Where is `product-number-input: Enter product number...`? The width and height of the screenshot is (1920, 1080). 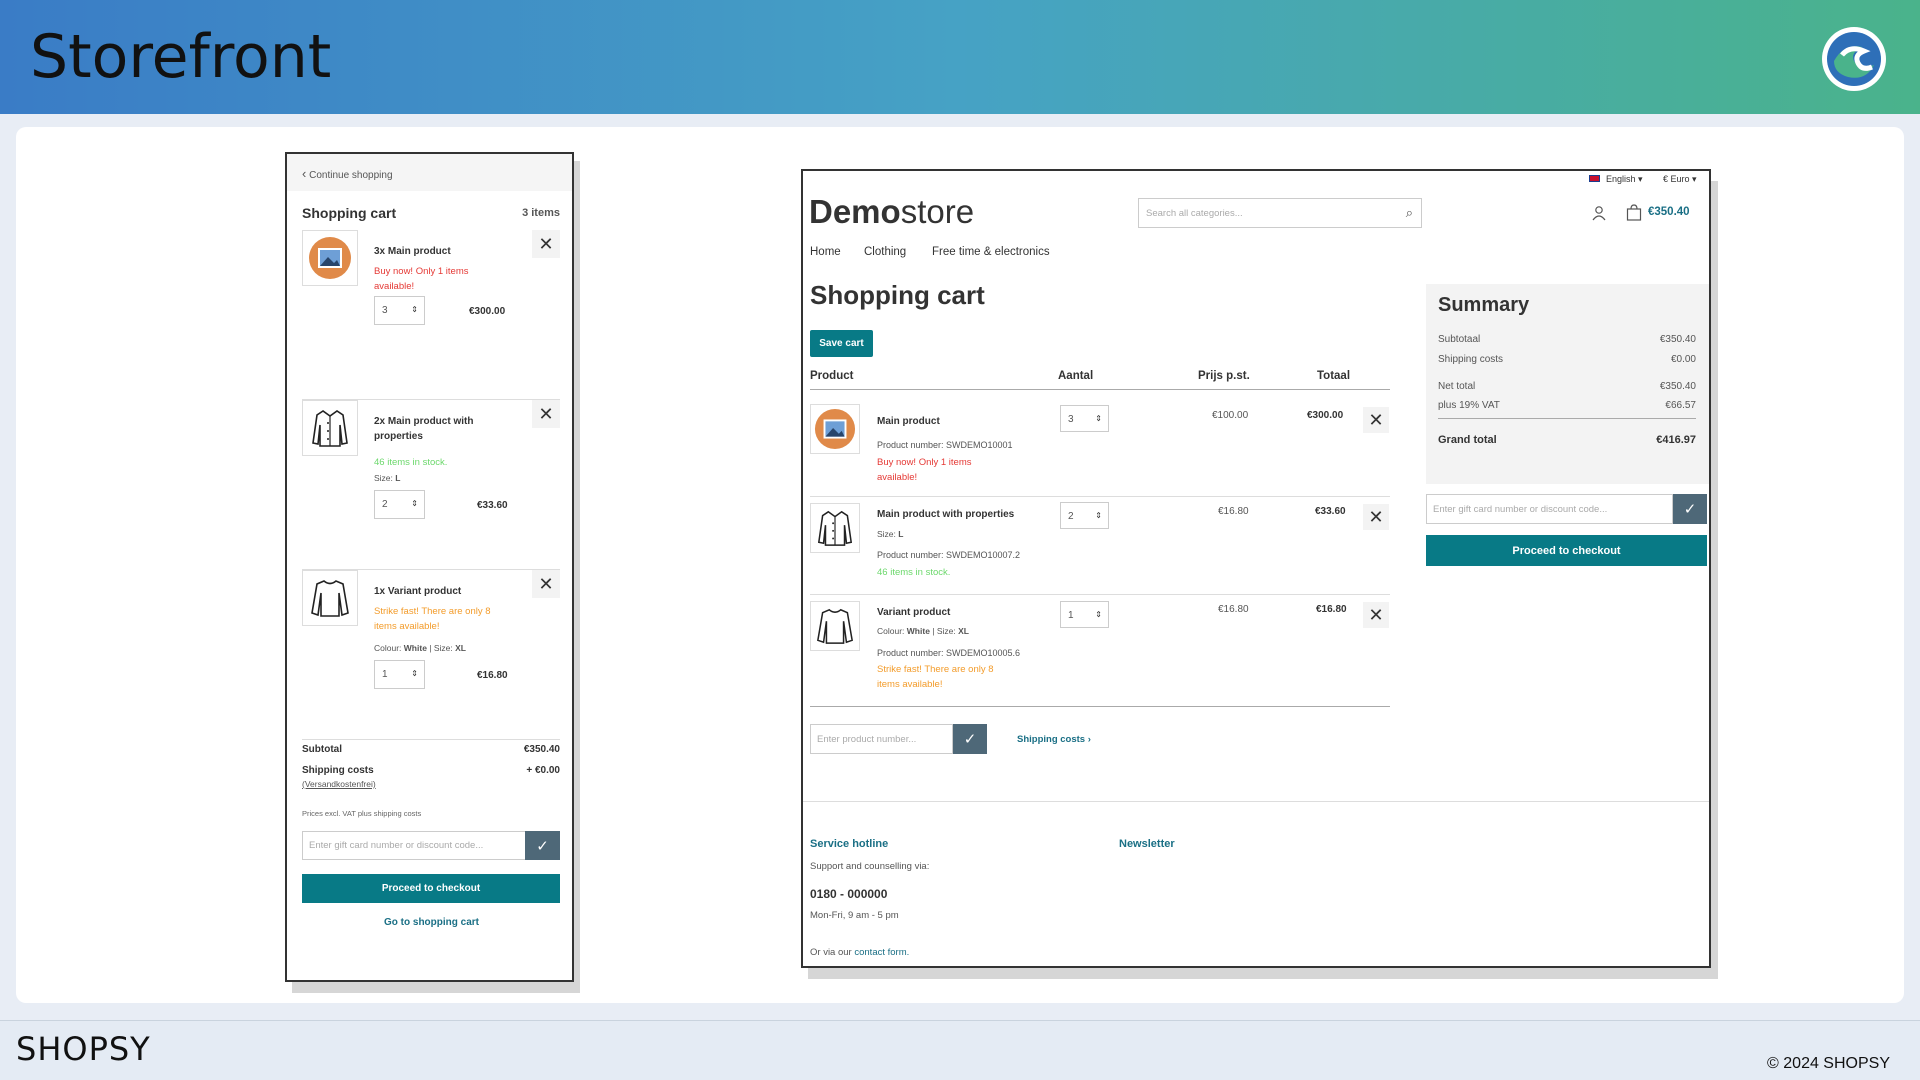
product-number-input: Enter product number... is located at coordinates (881, 739).